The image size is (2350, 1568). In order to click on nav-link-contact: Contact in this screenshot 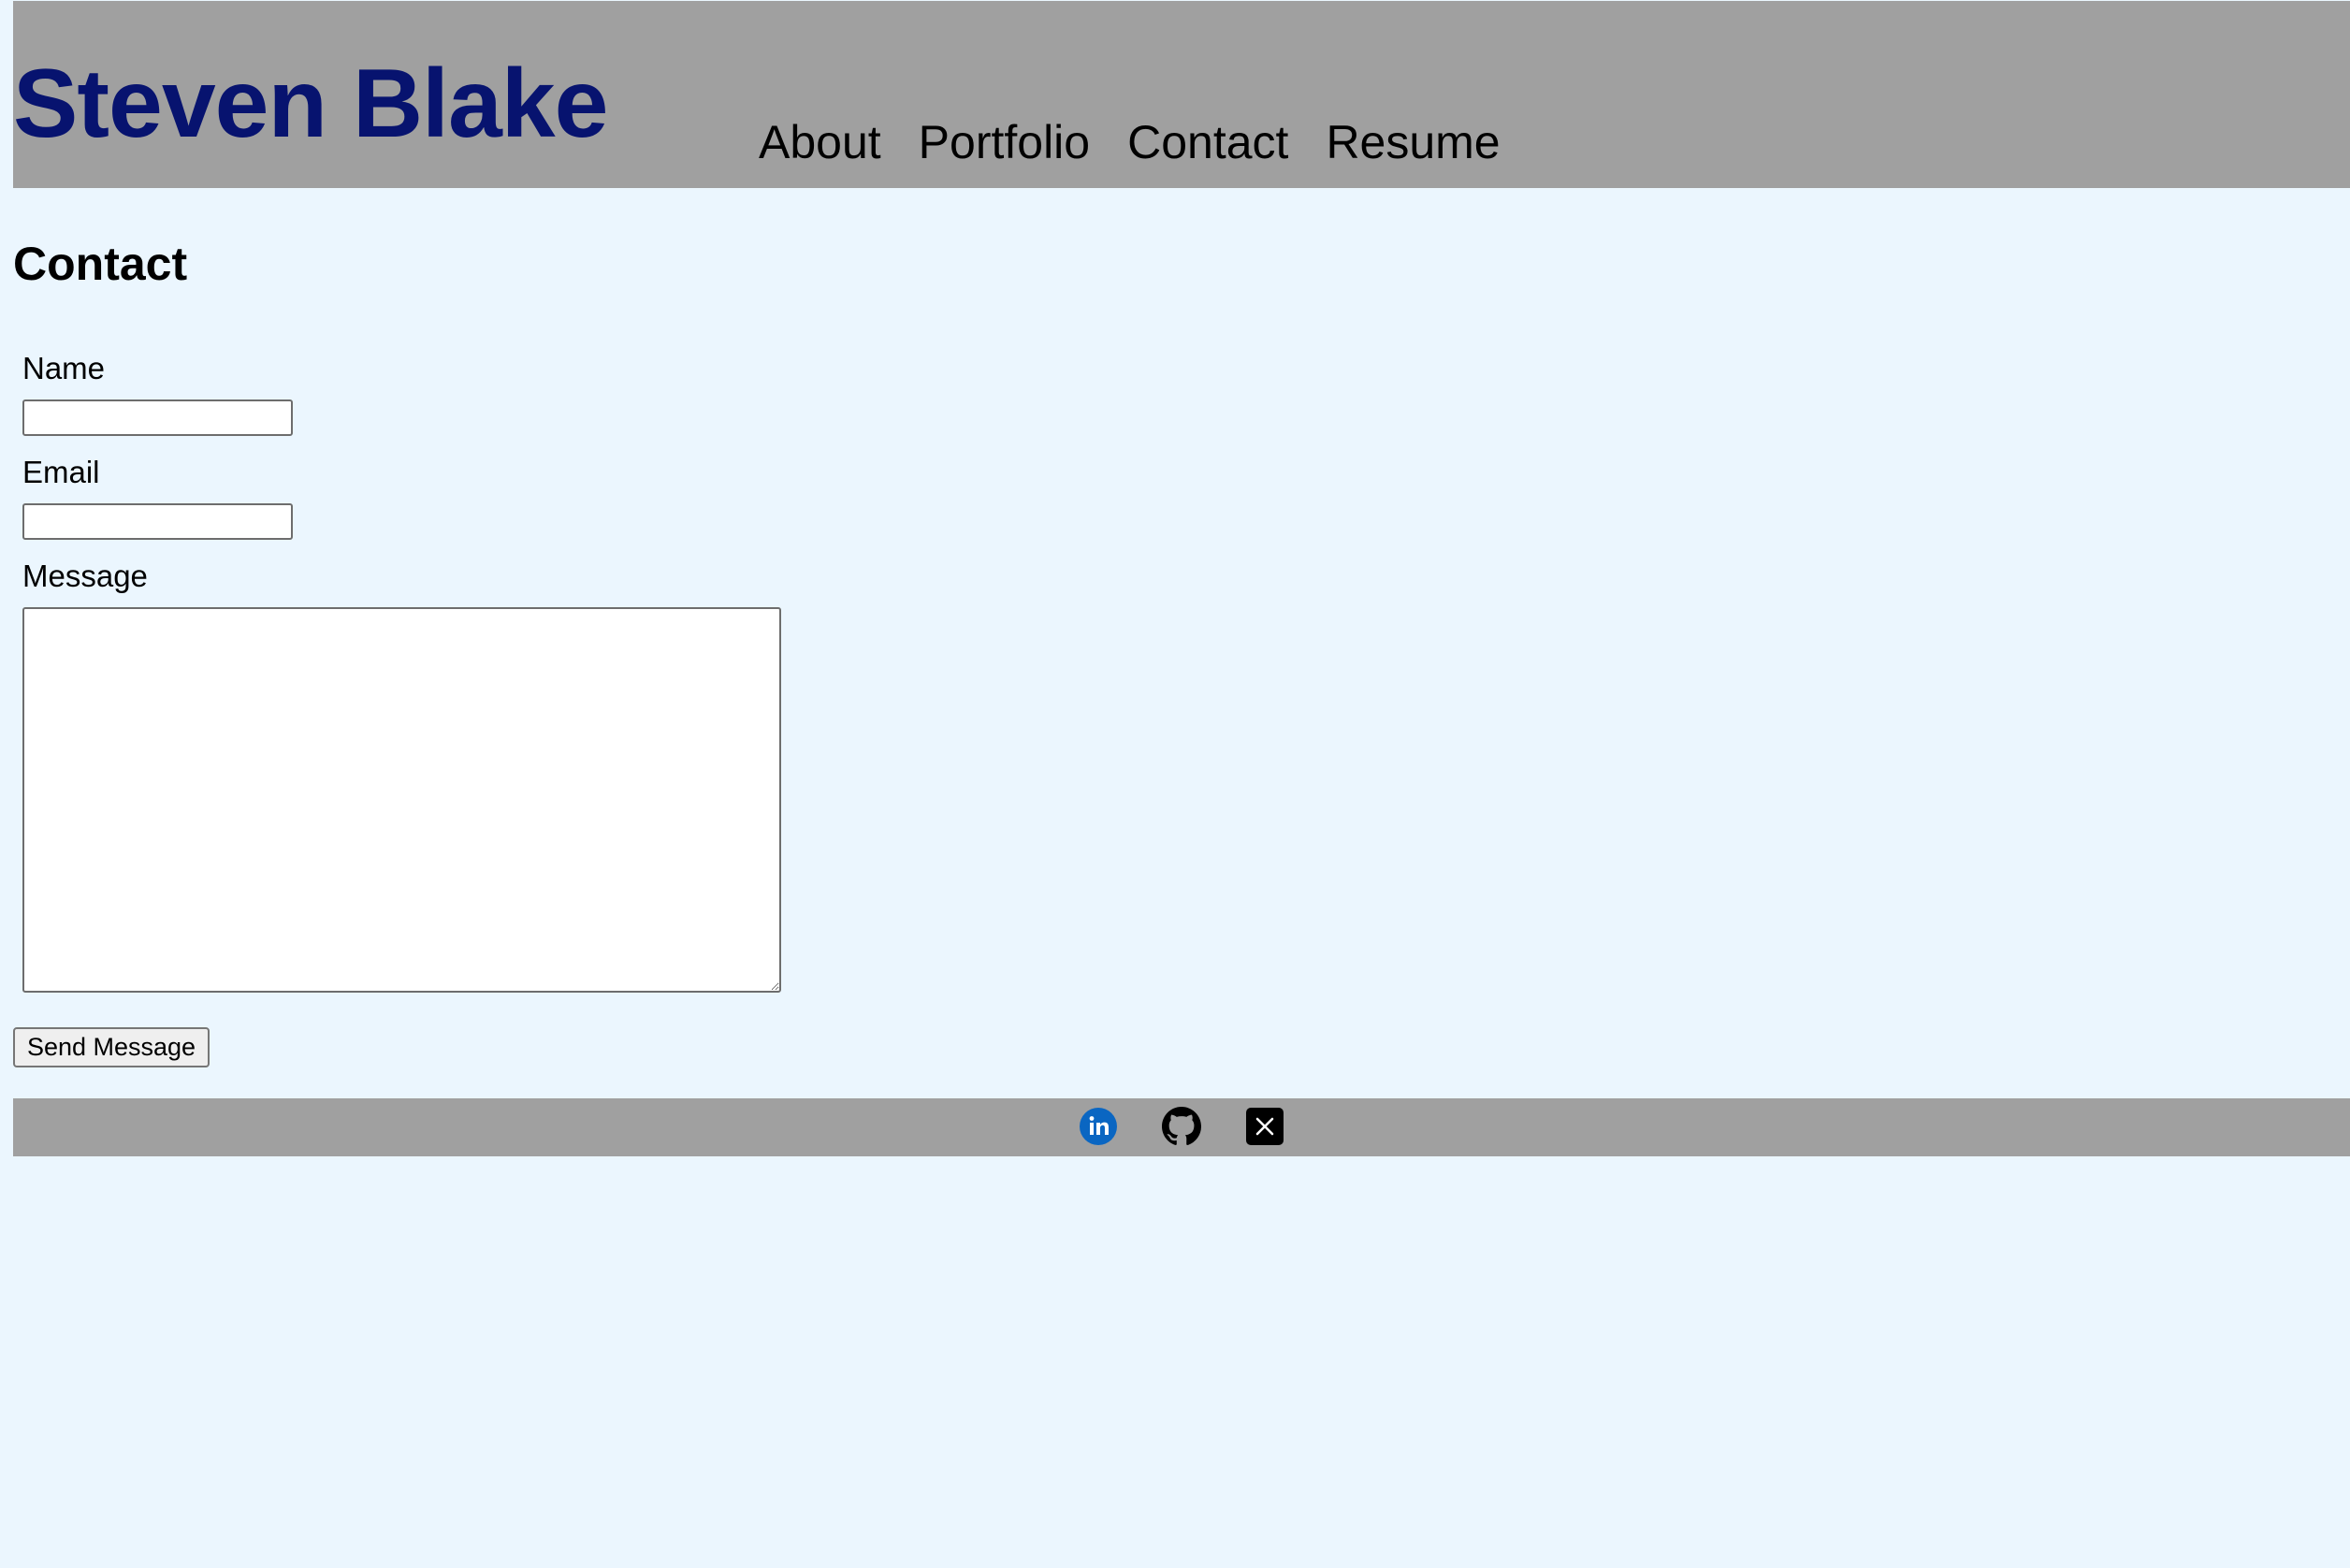, I will do `click(1207, 143)`.